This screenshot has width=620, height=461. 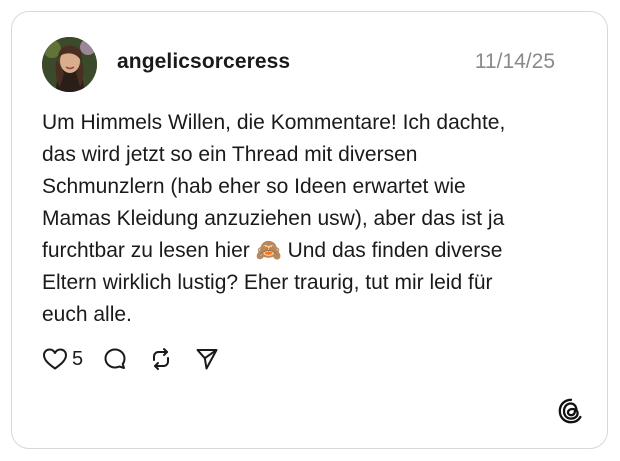 I want to click on username: angelicsorceress, so click(x=203, y=62).